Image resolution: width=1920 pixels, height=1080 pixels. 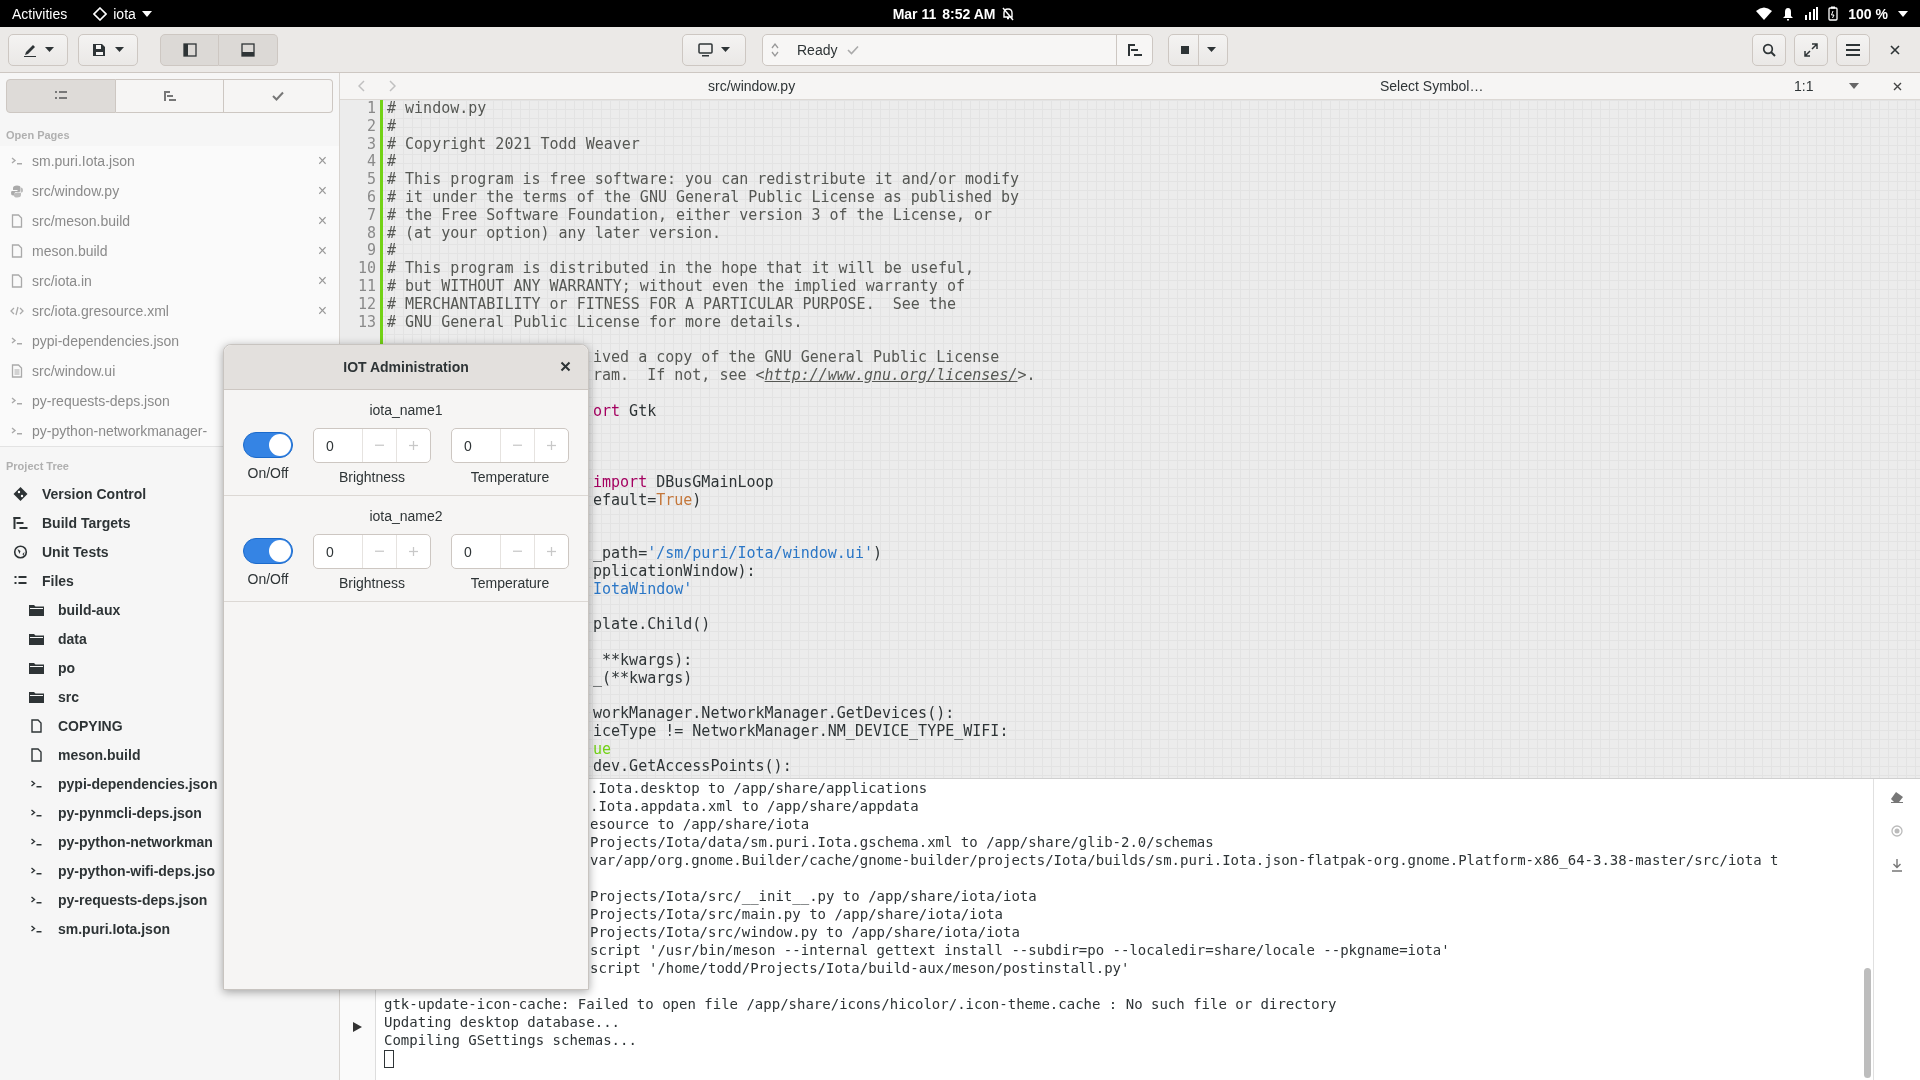 What do you see at coordinates (860, 968) in the screenshot?
I see `terminal-line: script '/home/todd/Projects/Iota/build-aux/meson/postinstall.py'` at bounding box center [860, 968].